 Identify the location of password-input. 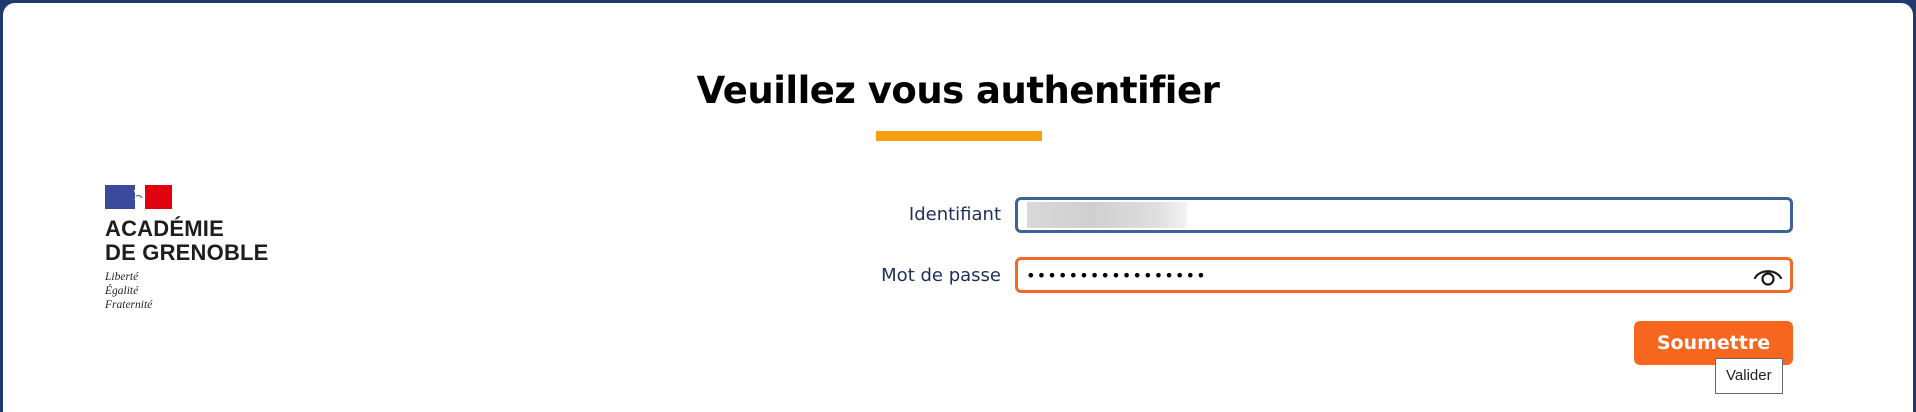
(1404, 275).